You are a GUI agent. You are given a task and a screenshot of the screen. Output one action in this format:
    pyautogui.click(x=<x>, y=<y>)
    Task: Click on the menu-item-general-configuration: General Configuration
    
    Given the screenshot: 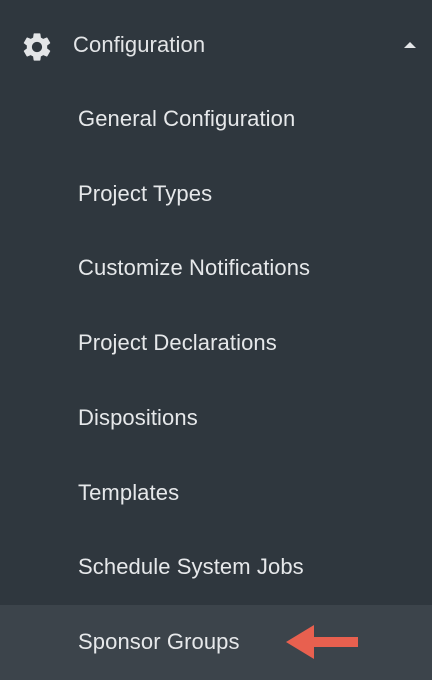 What is the action you would take?
    pyautogui.click(x=216, y=119)
    